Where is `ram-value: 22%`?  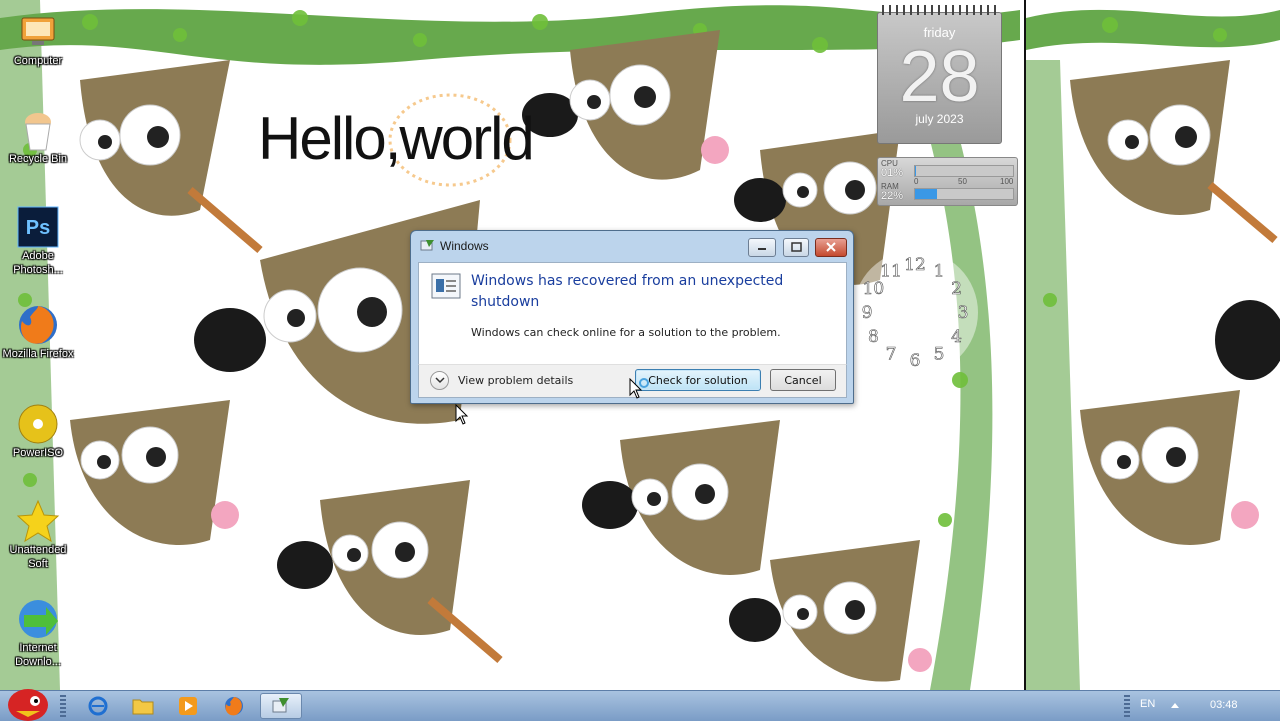
ram-value: 22% is located at coordinates (892, 196).